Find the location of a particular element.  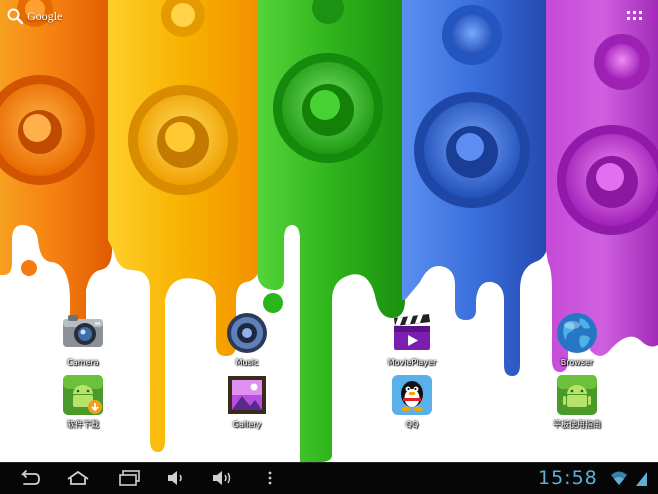

app-gallery: Gallery is located at coordinates (247, 401).